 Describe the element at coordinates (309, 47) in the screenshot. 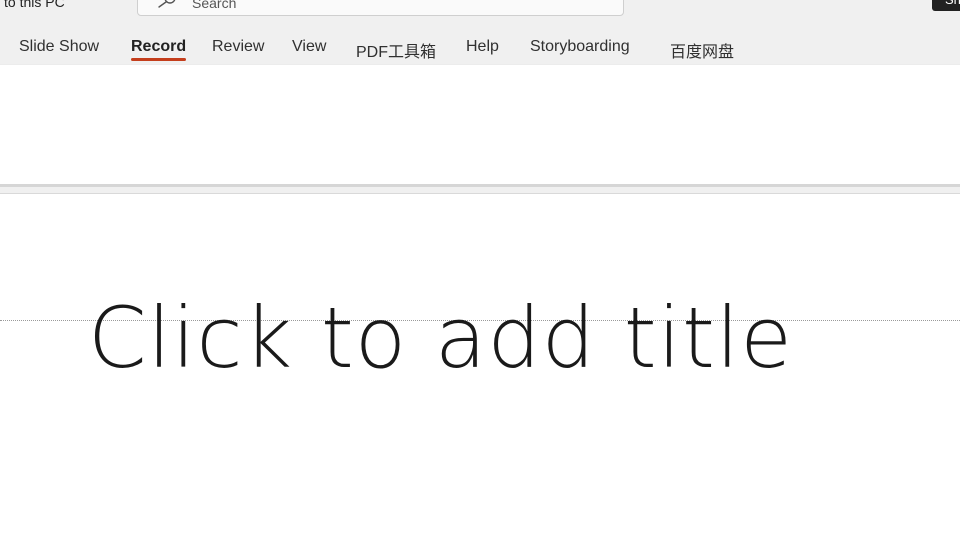

I see `tab-view: View` at that location.